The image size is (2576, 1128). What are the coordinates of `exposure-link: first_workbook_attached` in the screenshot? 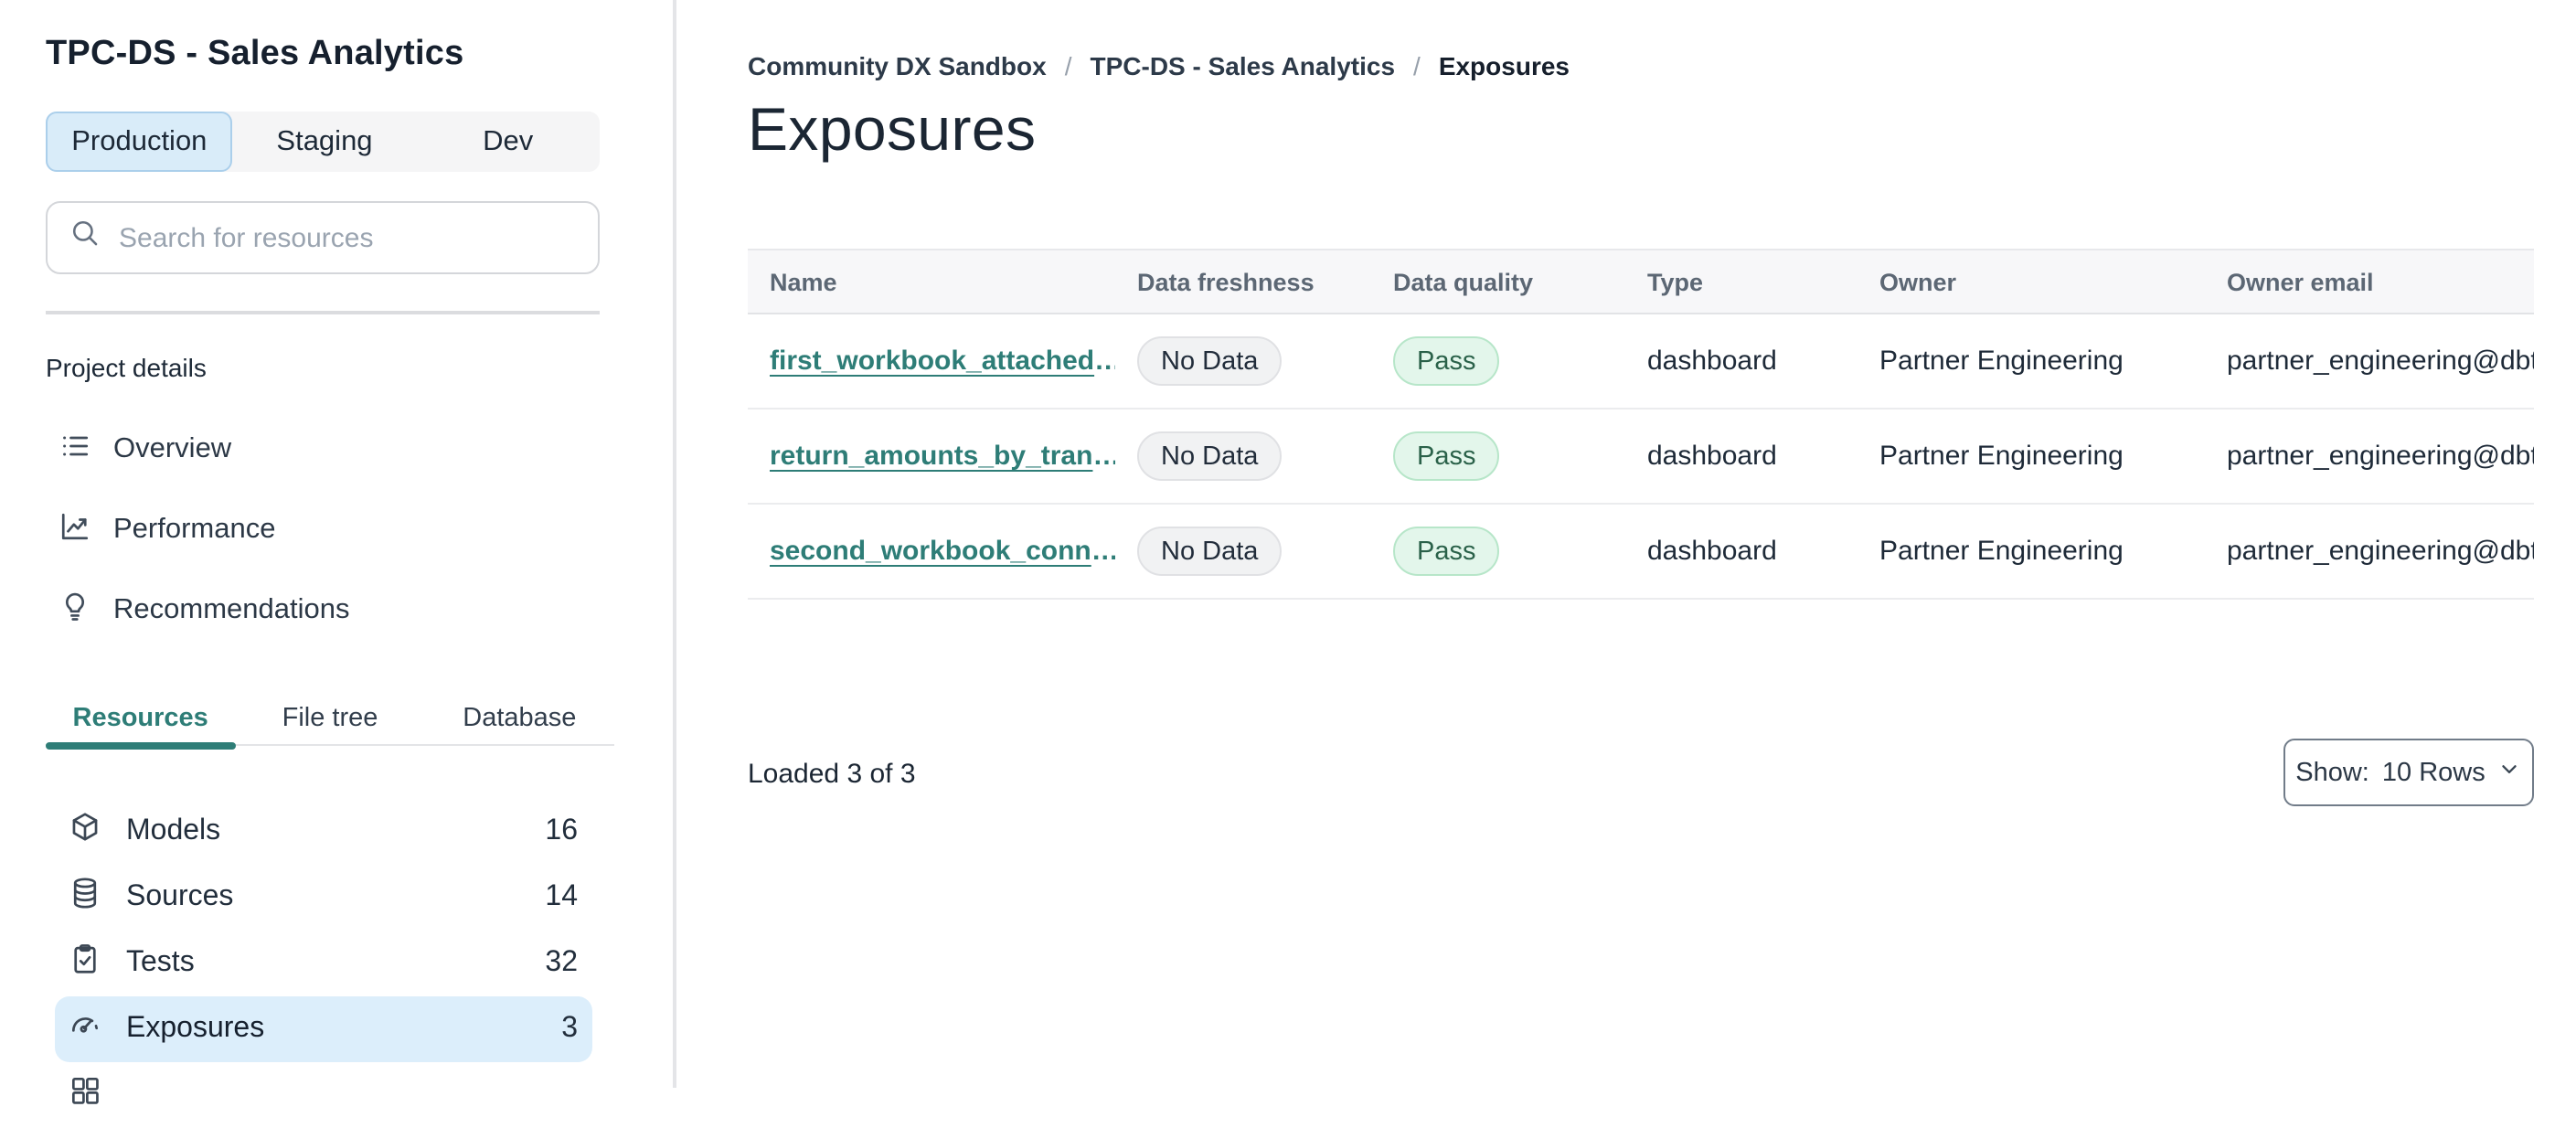 It's located at (932, 361).